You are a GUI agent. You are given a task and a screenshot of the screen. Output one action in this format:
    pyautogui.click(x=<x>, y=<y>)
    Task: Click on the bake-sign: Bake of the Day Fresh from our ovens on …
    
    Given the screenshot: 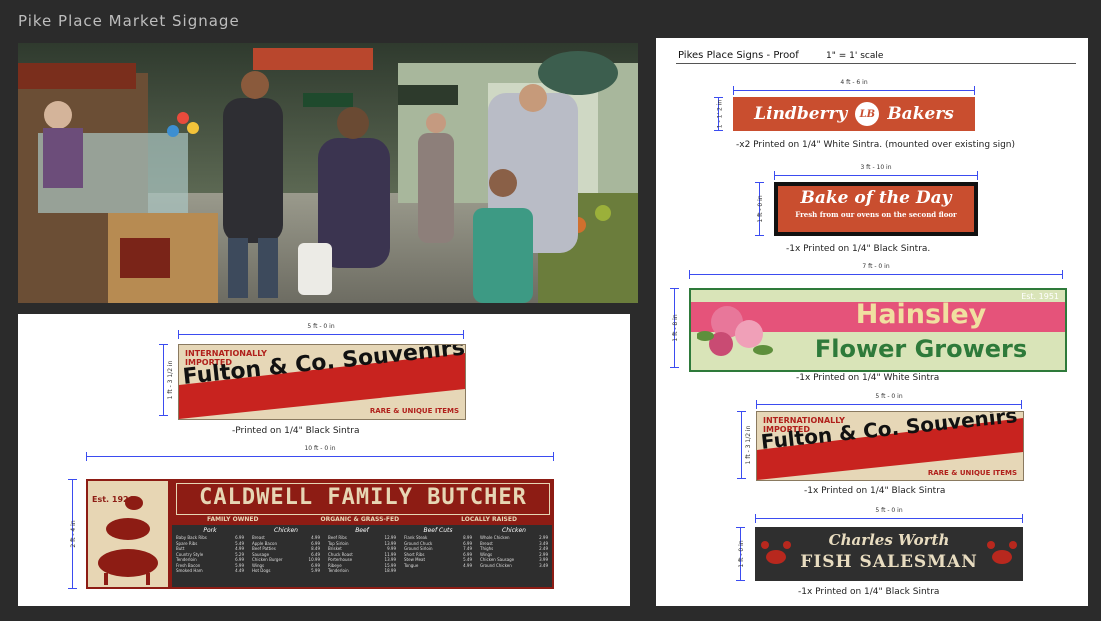 What is the action you would take?
    pyautogui.click(x=876, y=209)
    